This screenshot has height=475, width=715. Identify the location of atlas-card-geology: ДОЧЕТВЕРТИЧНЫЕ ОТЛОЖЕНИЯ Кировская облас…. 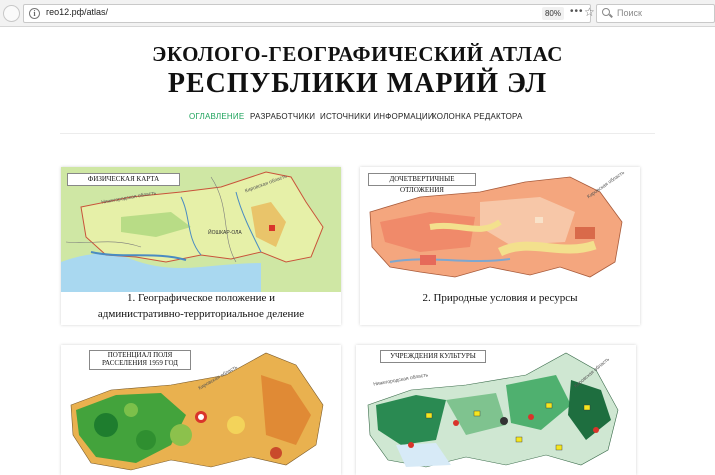
(500, 246).